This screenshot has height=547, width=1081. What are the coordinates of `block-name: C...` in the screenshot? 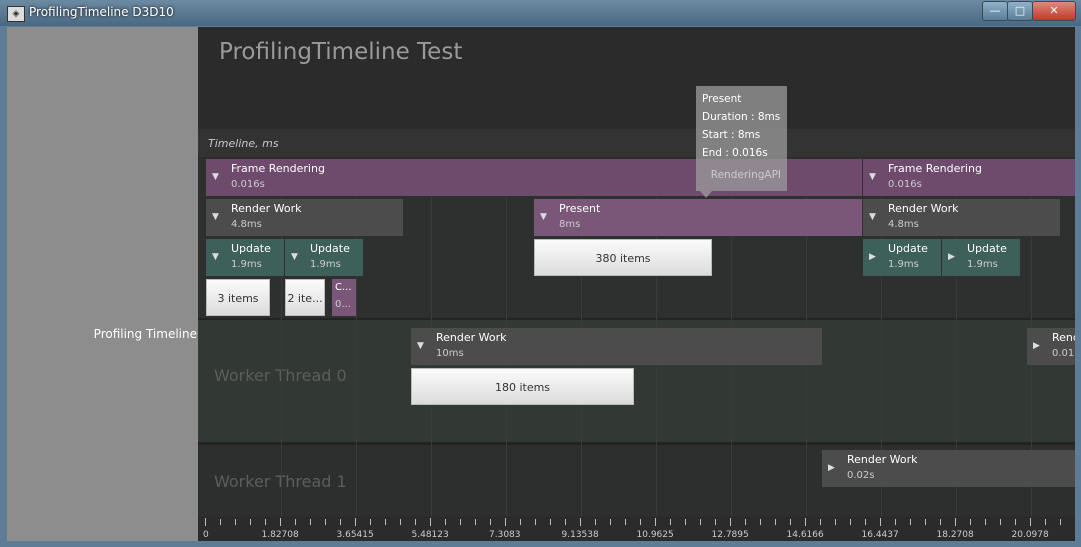 It's located at (343, 287).